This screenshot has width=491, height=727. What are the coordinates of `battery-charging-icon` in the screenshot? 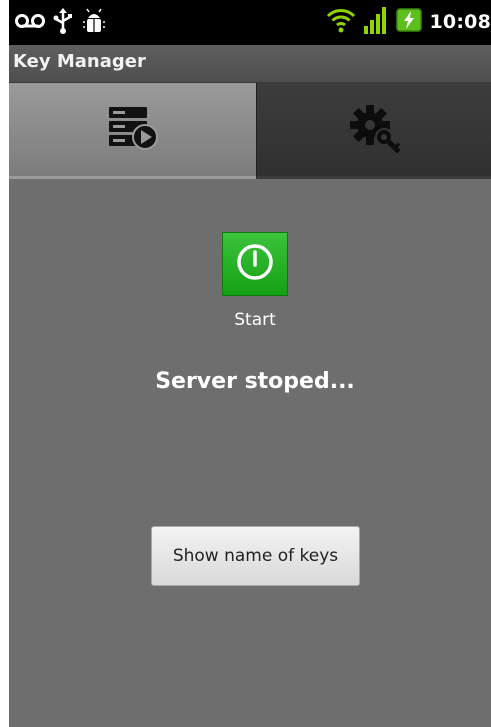 It's located at (408, 22).